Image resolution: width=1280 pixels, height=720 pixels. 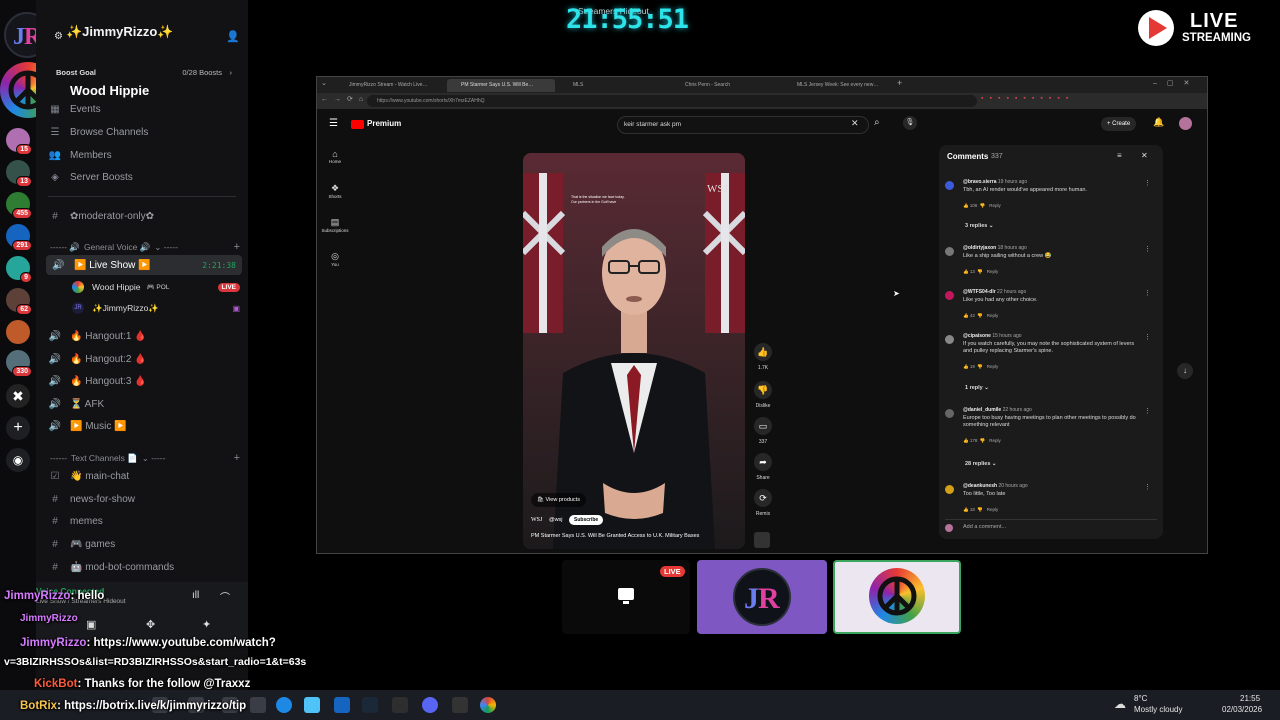 What do you see at coordinates (980, 316) in the screenshot?
I see `comment-actions: 👍 42 👎 Reply` at bounding box center [980, 316].